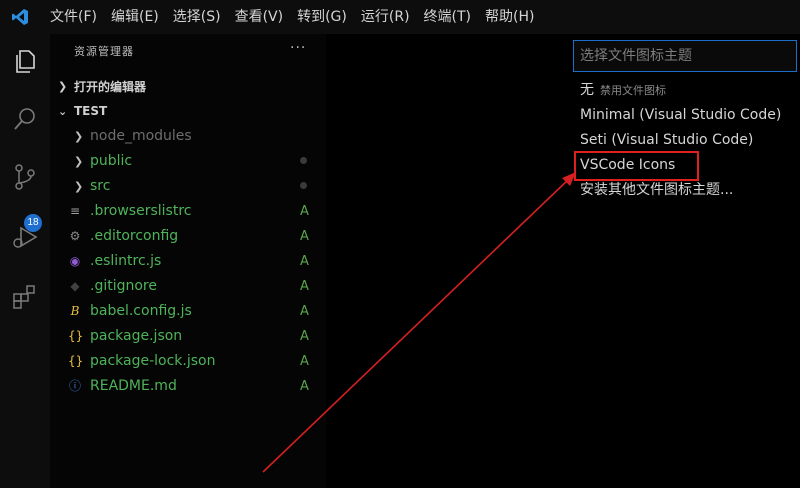 This screenshot has height=488, width=800. What do you see at coordinates (509, 17) in the screenshot?
I see `menu-help: 帮助(H)` at bounding box center [509, 17].